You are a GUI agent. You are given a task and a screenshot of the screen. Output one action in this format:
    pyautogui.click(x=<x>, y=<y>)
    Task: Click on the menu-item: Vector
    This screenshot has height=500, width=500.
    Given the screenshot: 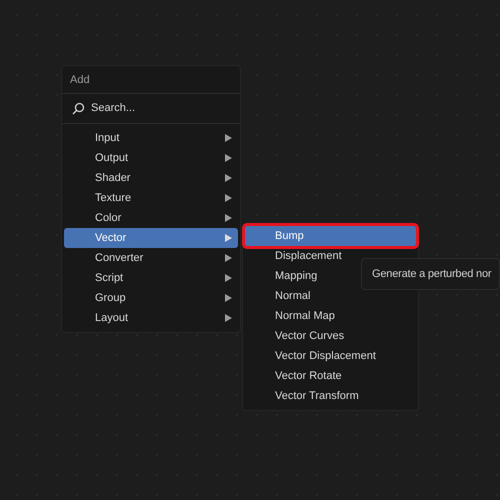 What is the action you would take?
    pyautogui.click(x=151, y=238)
    